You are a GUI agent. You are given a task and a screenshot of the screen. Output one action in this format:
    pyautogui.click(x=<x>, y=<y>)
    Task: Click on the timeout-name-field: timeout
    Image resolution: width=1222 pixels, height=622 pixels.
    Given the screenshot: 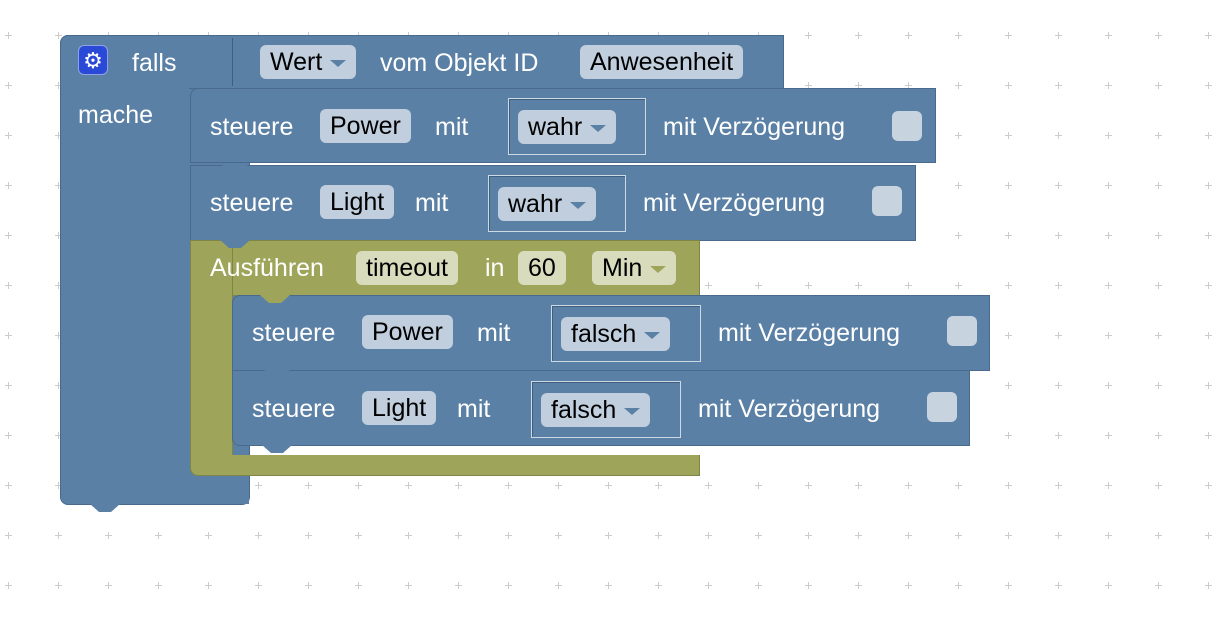 What is the action you would take?
    pyautogui.click(x=407, y=268)
    